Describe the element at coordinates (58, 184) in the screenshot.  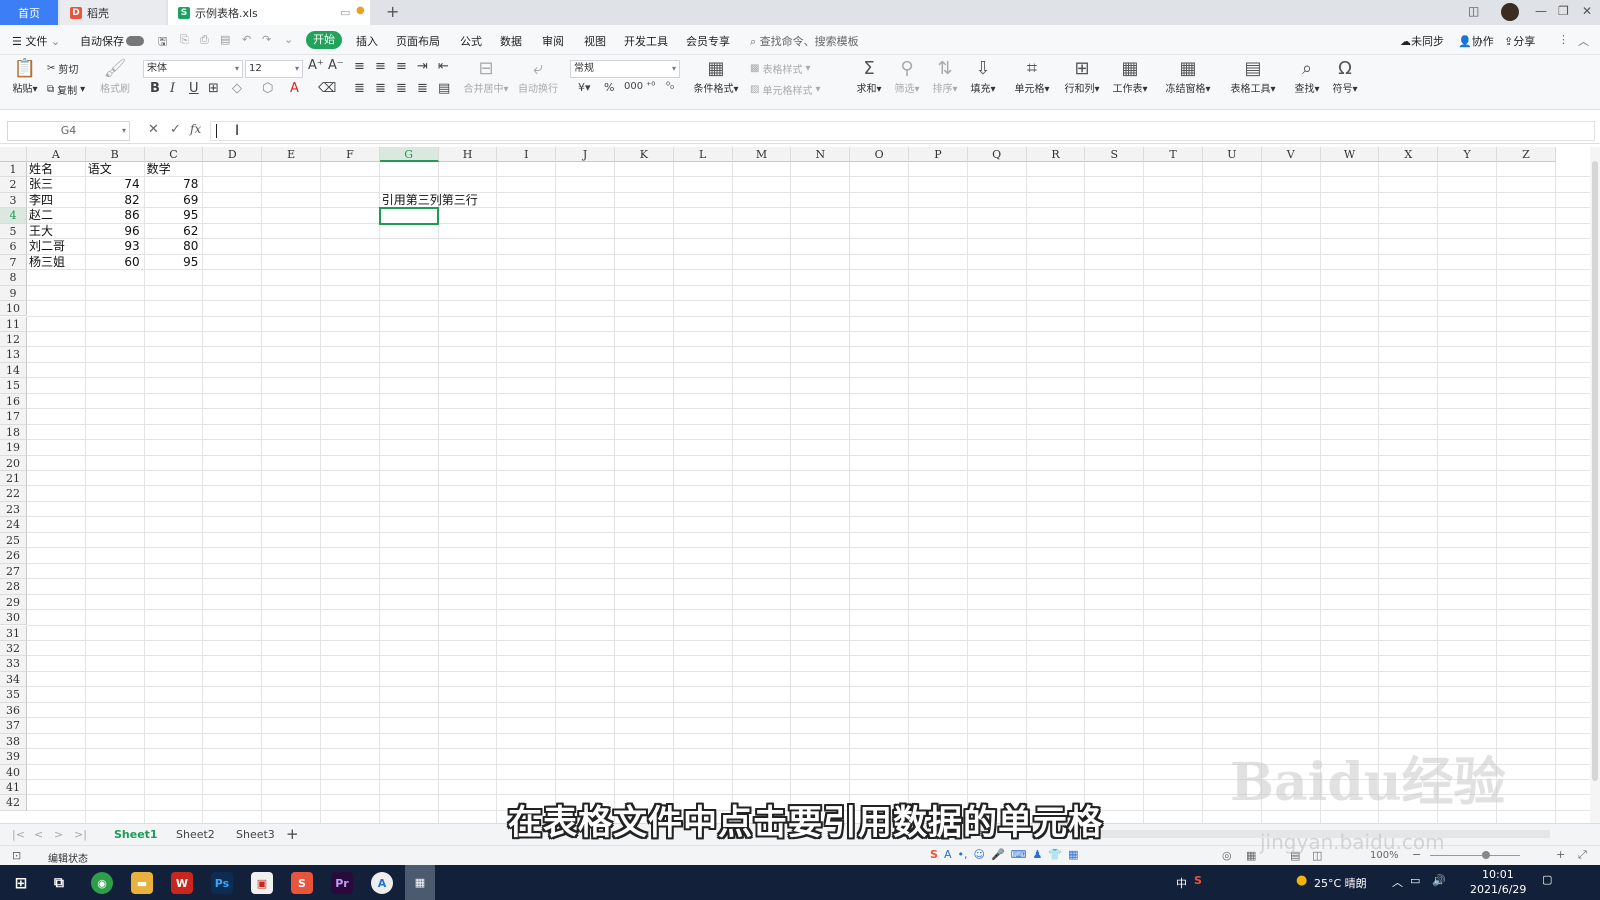
I see `cell-a2: 张三` at that location.